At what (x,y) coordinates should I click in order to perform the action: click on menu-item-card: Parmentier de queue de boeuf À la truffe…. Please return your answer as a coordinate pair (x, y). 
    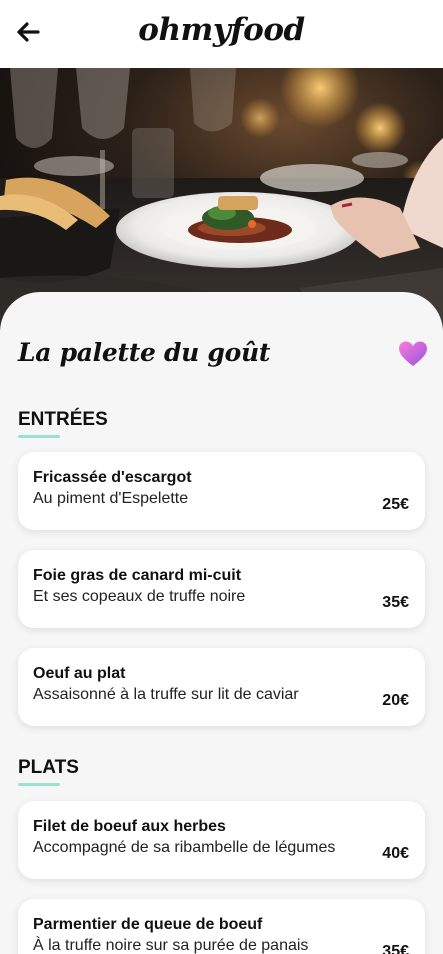
    Looking at the image, I should click on (221, 926).